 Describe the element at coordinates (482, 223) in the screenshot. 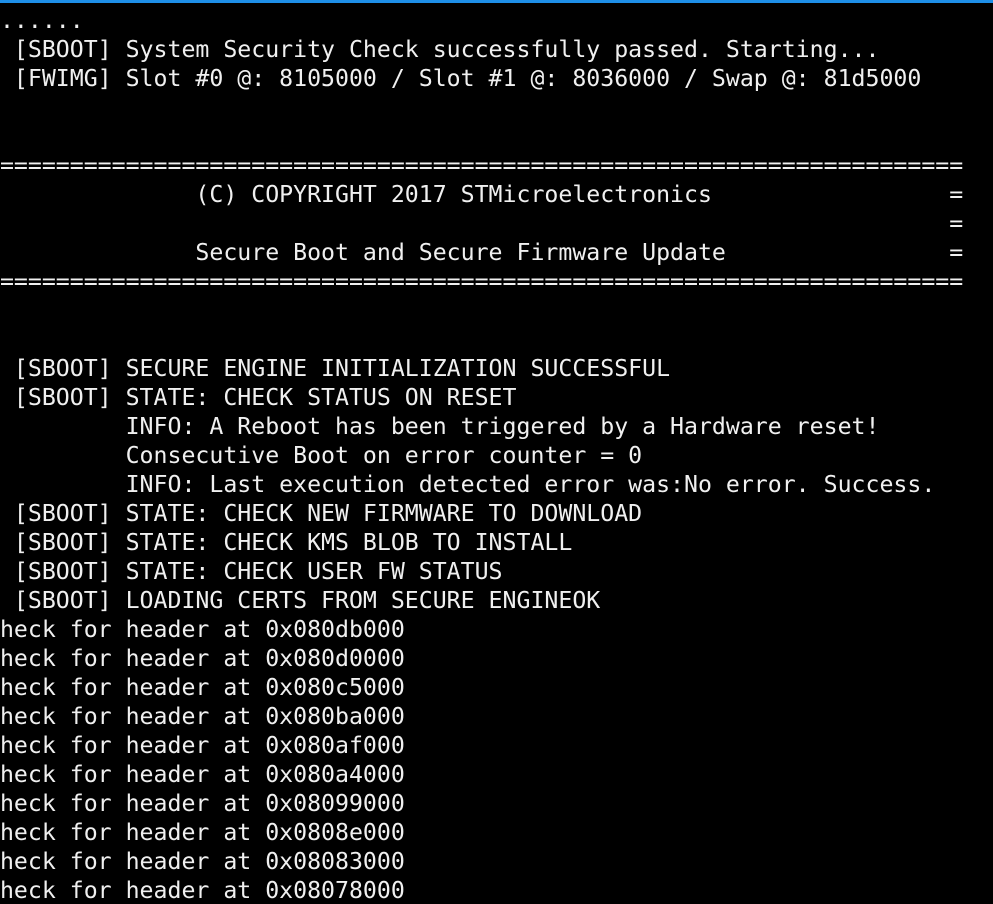

I see `banner-blank-line: = =` at that location.